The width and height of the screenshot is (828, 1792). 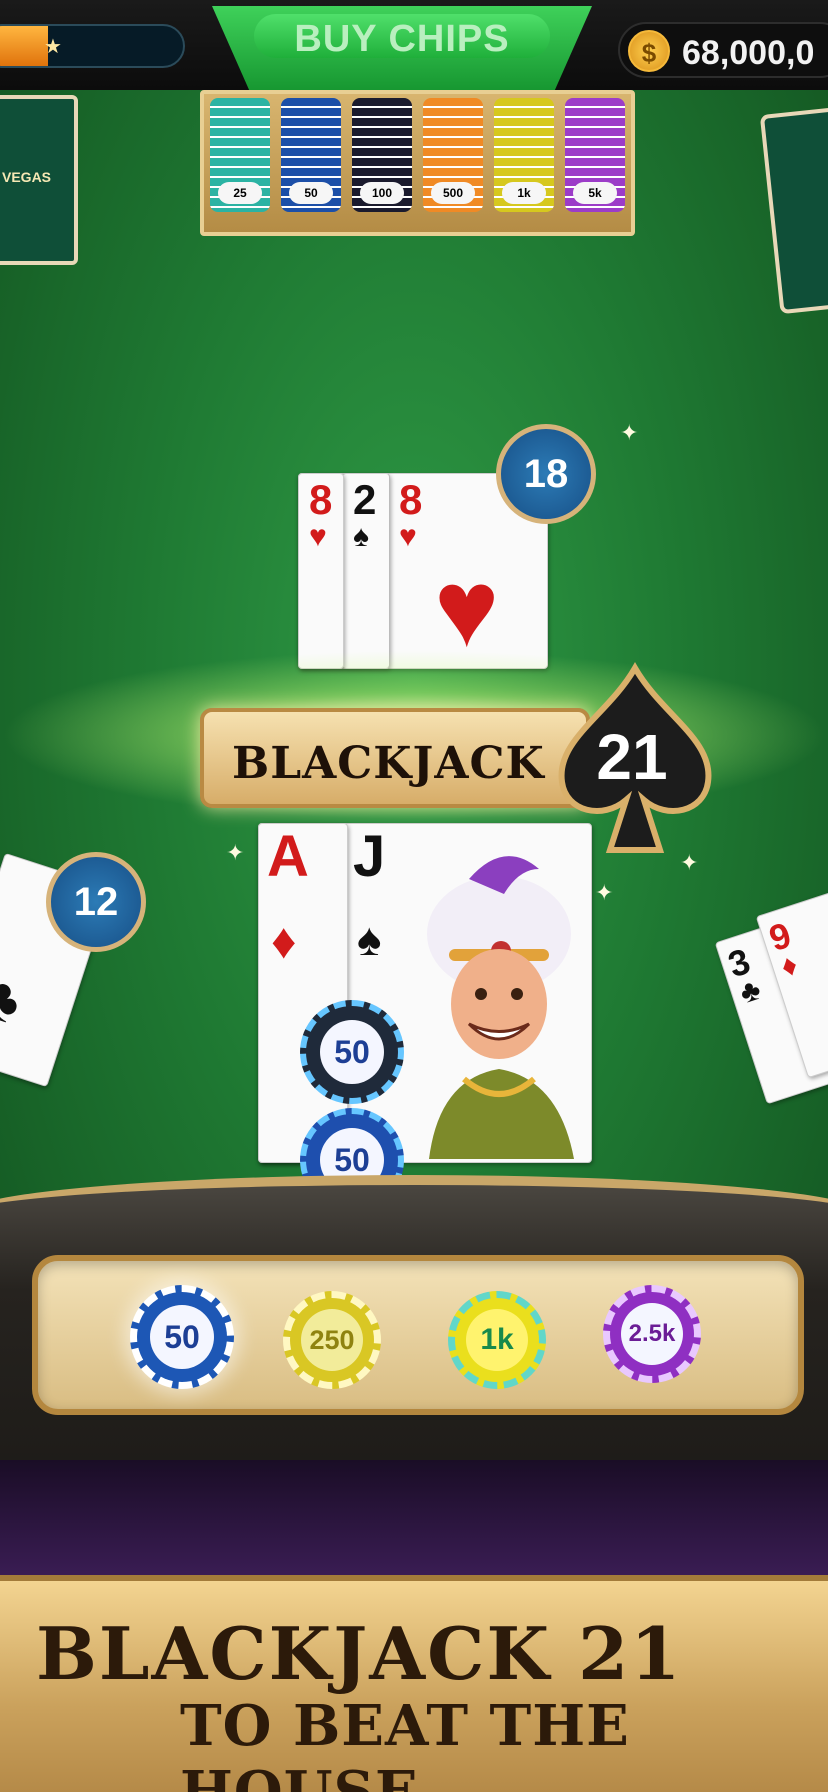 I want to click on rack-chip-label: 50, so click(x=311, y=193).